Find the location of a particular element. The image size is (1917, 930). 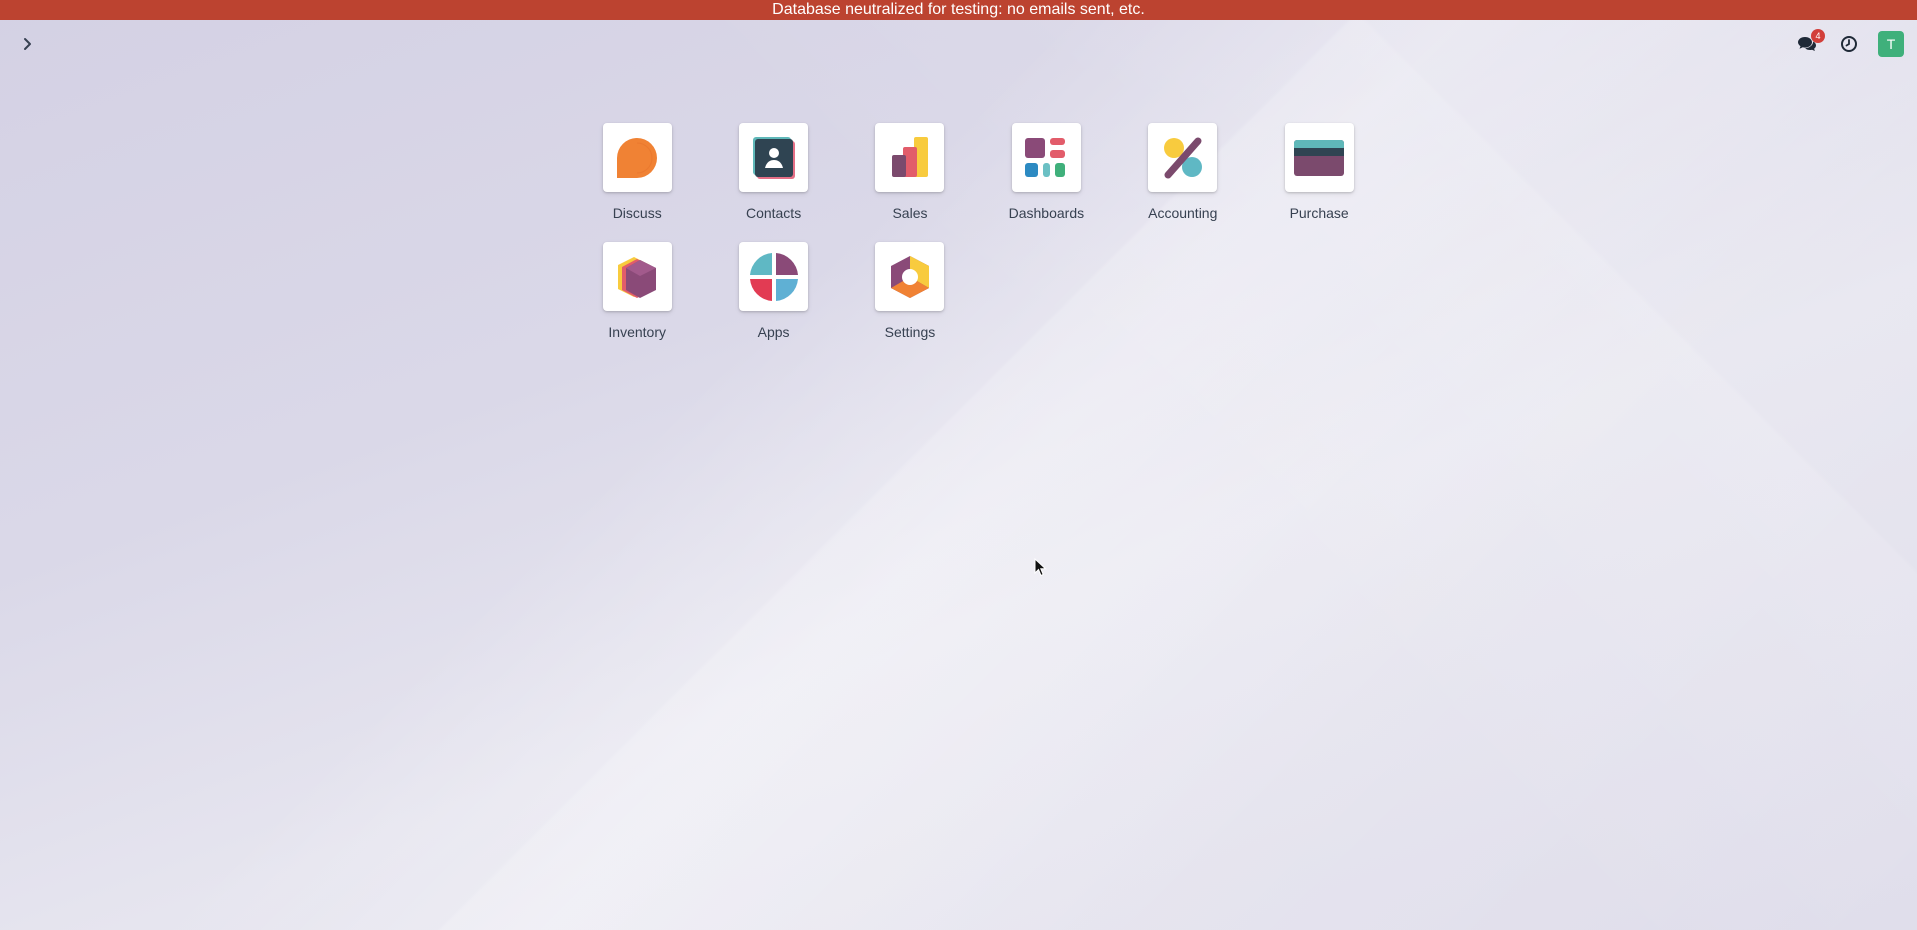

app-dashboards: Dashboards is located at coordinates (1046, 172).